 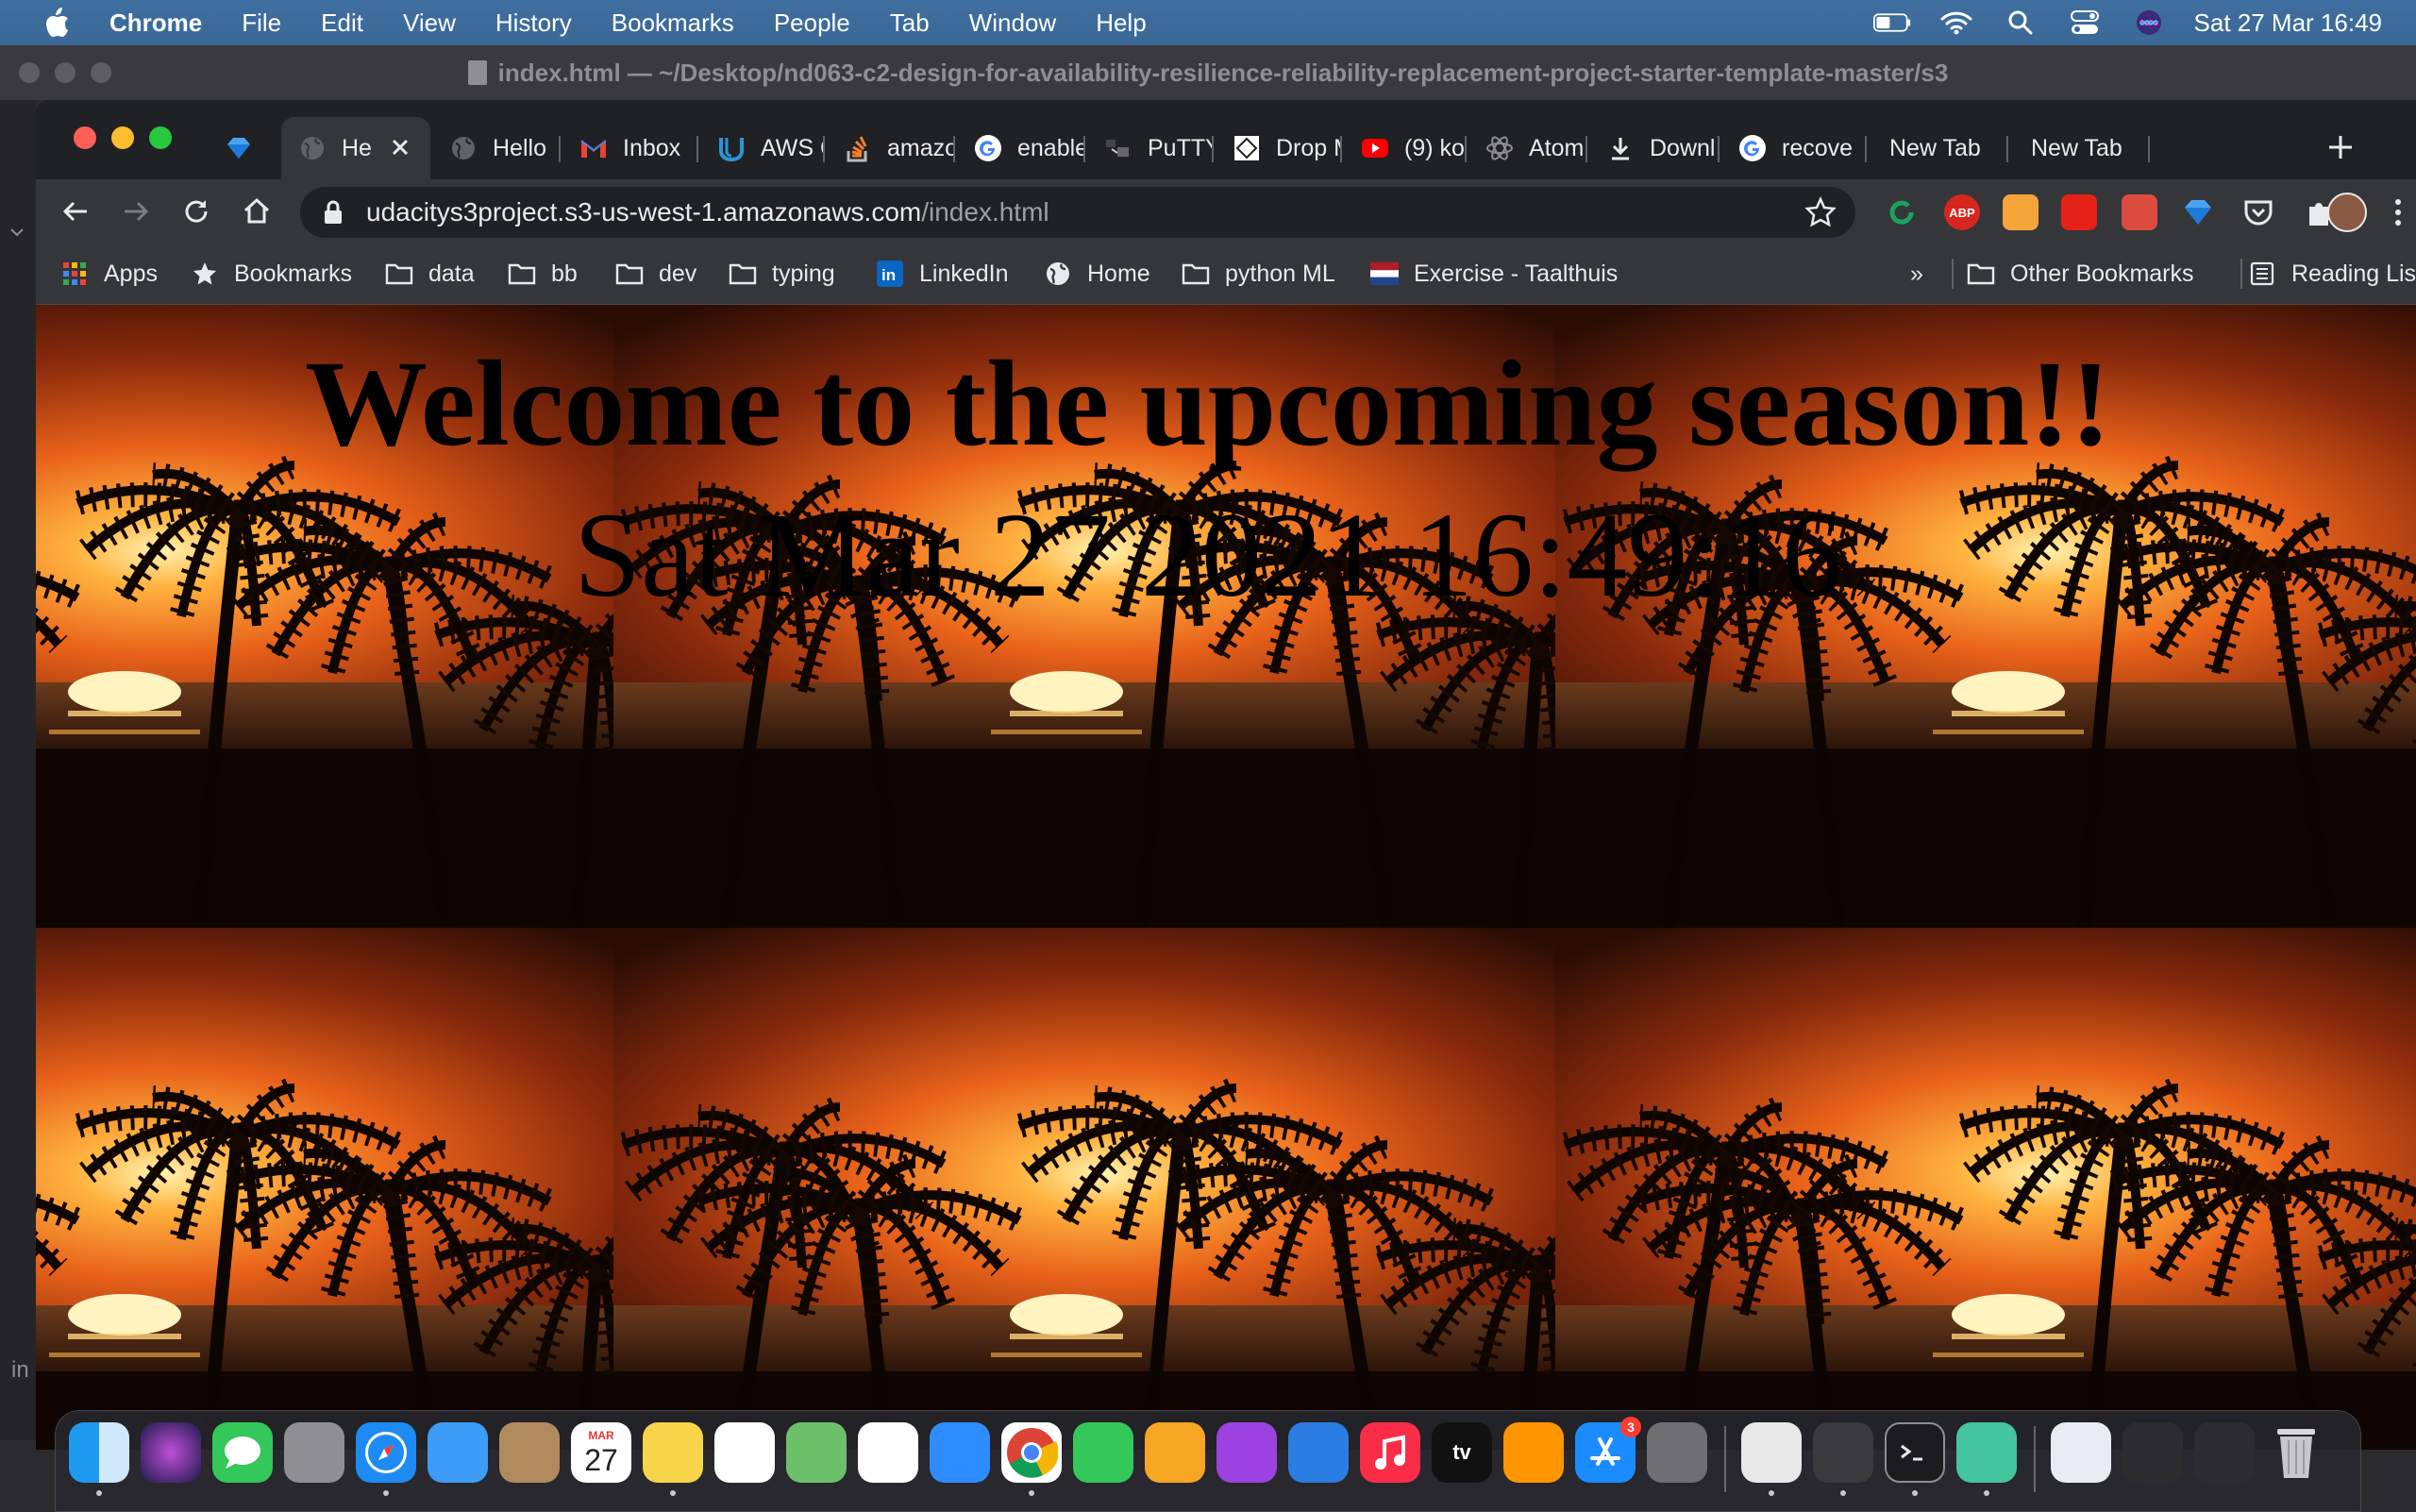 What do you see at coordinates (1527, 148) in the screenshot?
I see `tab-10: Atom` at bounding box center [1527, 148].